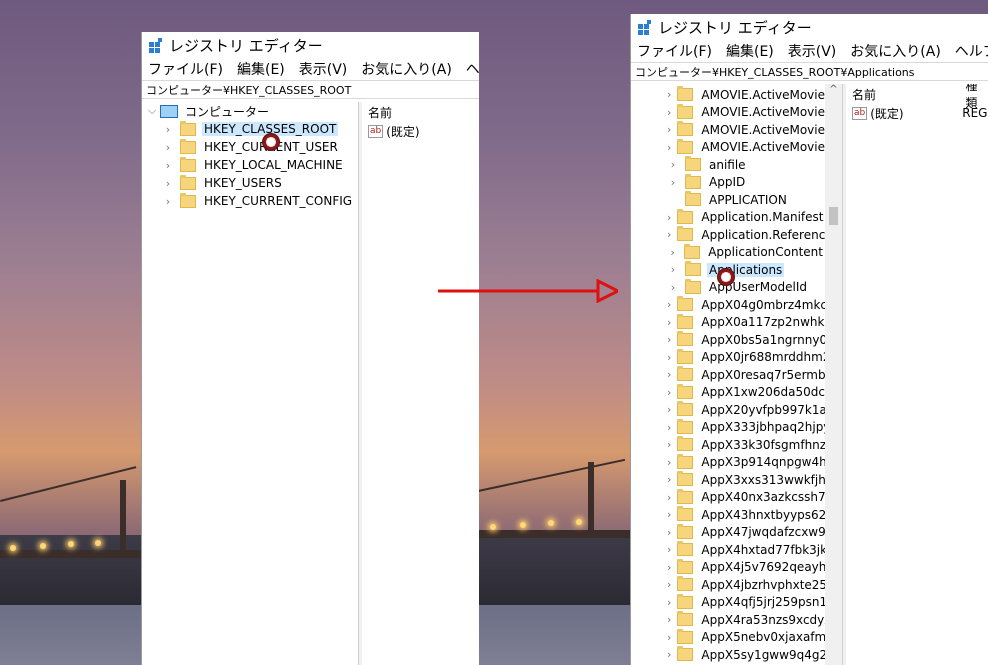 The height and width of the screenshot is (665, 988). I want to click on tree-item: › AppX04g0mbrz4mkc6e8, so click(736, 305).